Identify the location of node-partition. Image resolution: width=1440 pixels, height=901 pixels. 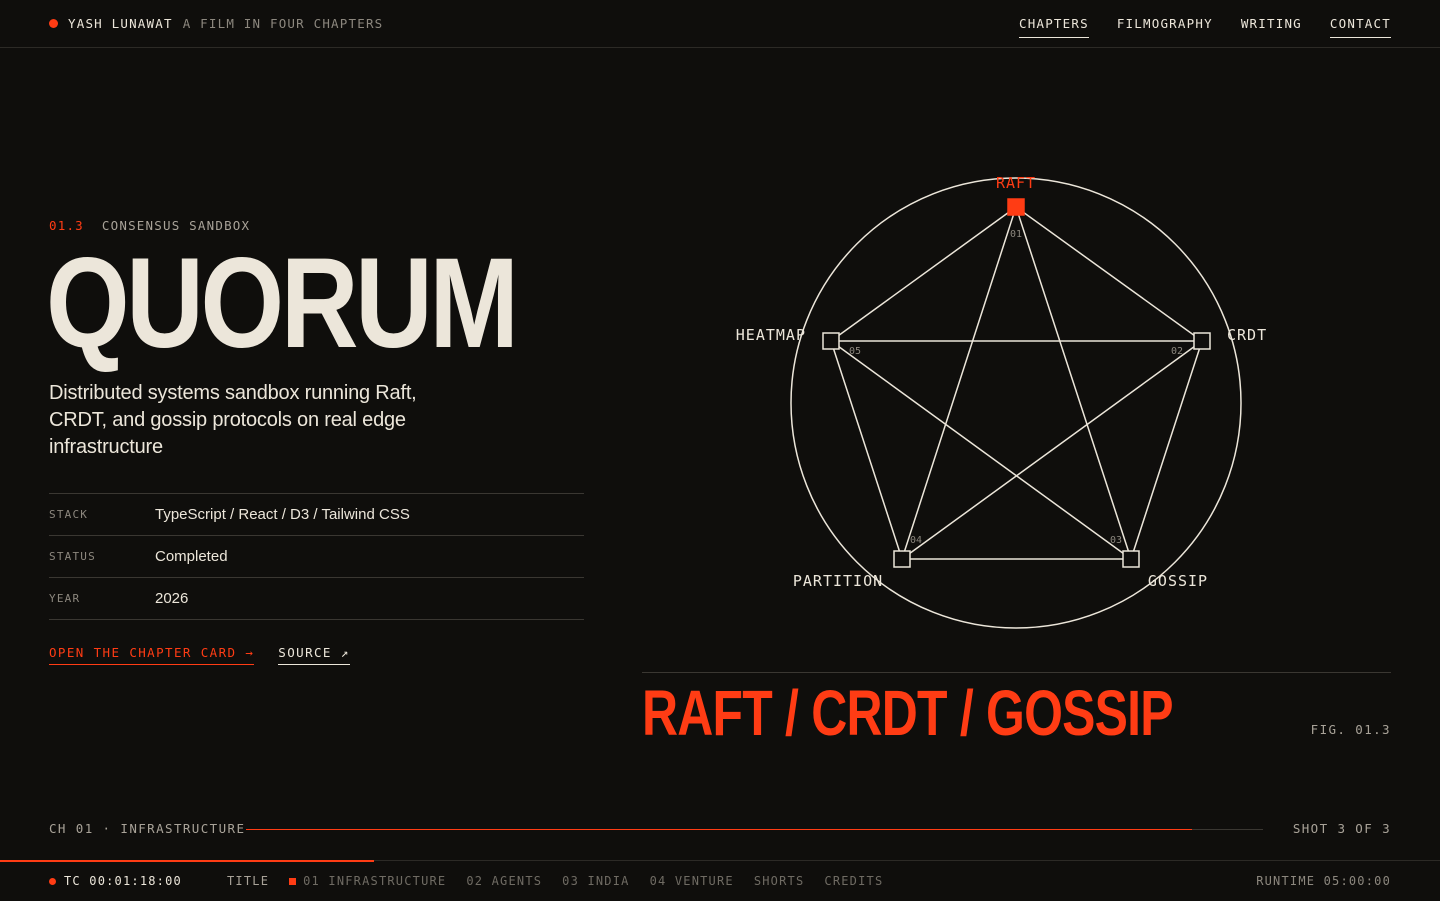
(902, 559).